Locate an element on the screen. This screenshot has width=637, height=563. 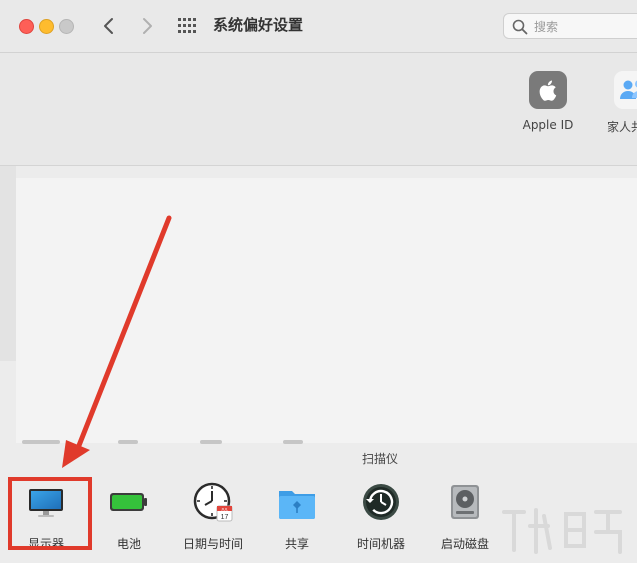
sharing-folder-icon is located at coordinates (297, 505).